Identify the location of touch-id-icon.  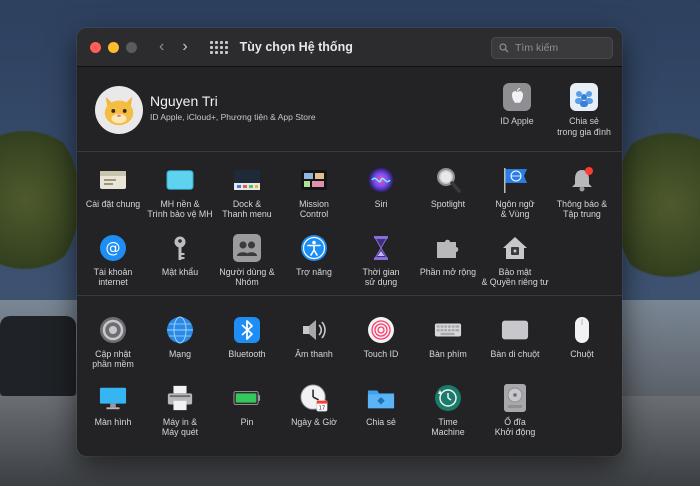
(381, 330).